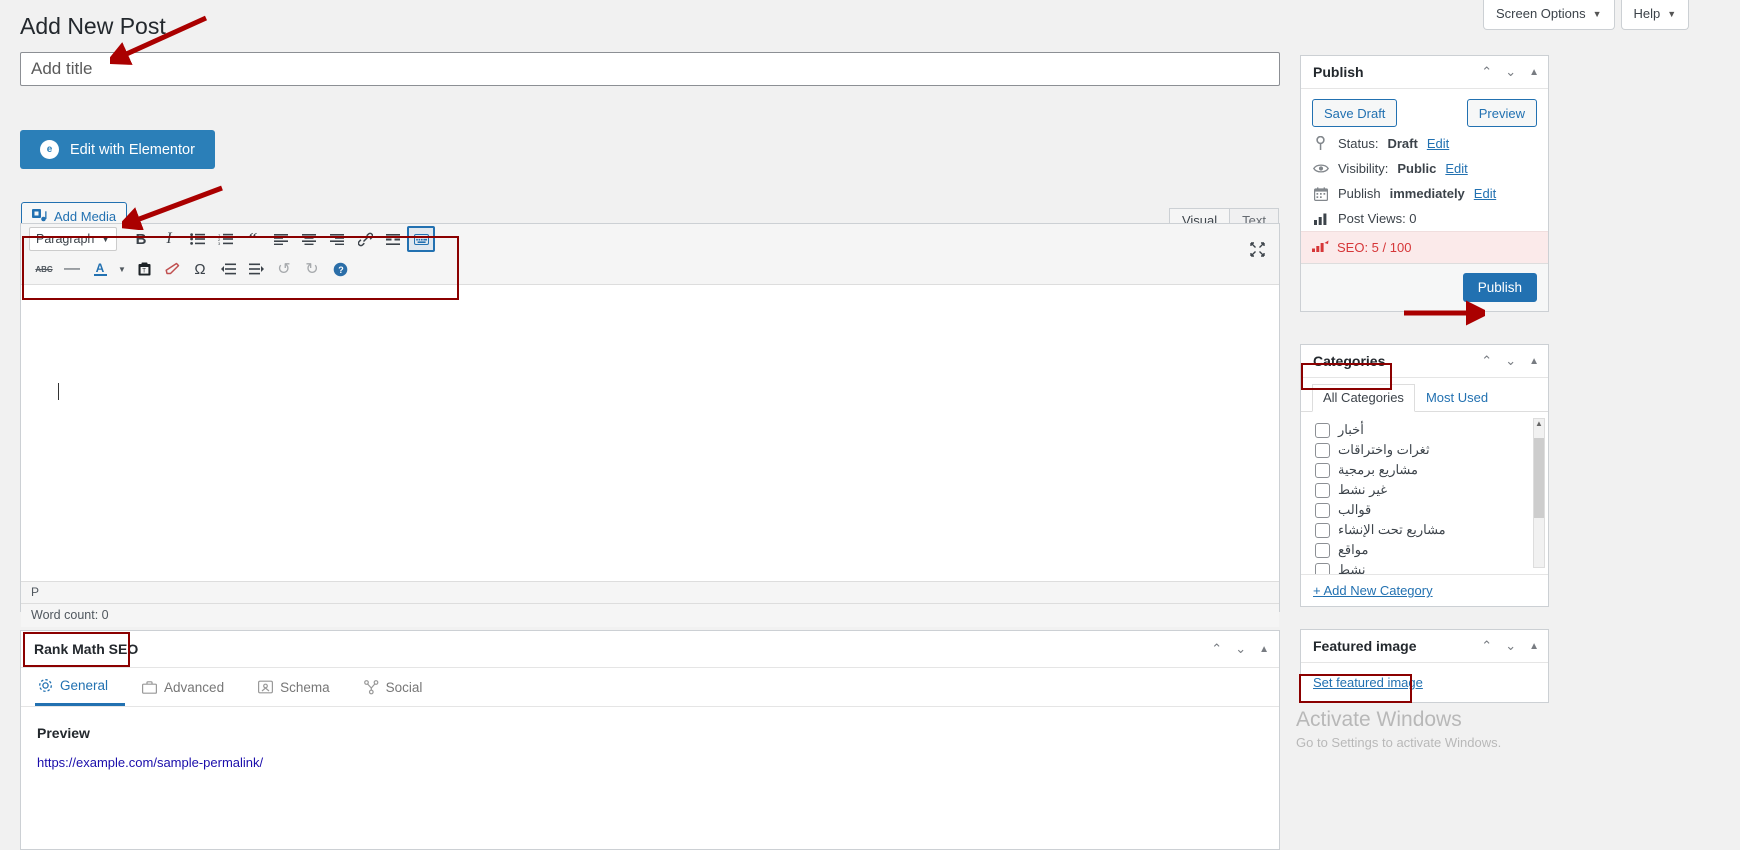 The width and height of the screenshot is (1740, 850). What do you see at coordinates (141, 239) in the screenshot?
I see `bold-button: B` at bounding box center [141, 239].